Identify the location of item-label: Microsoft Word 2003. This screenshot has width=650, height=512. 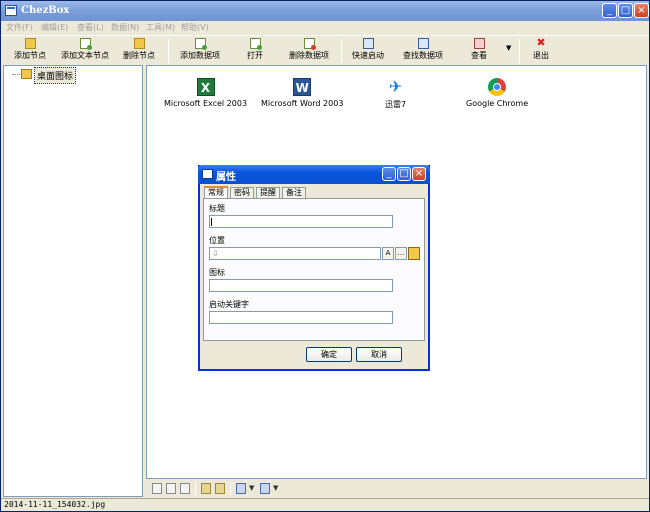
(302, 103).